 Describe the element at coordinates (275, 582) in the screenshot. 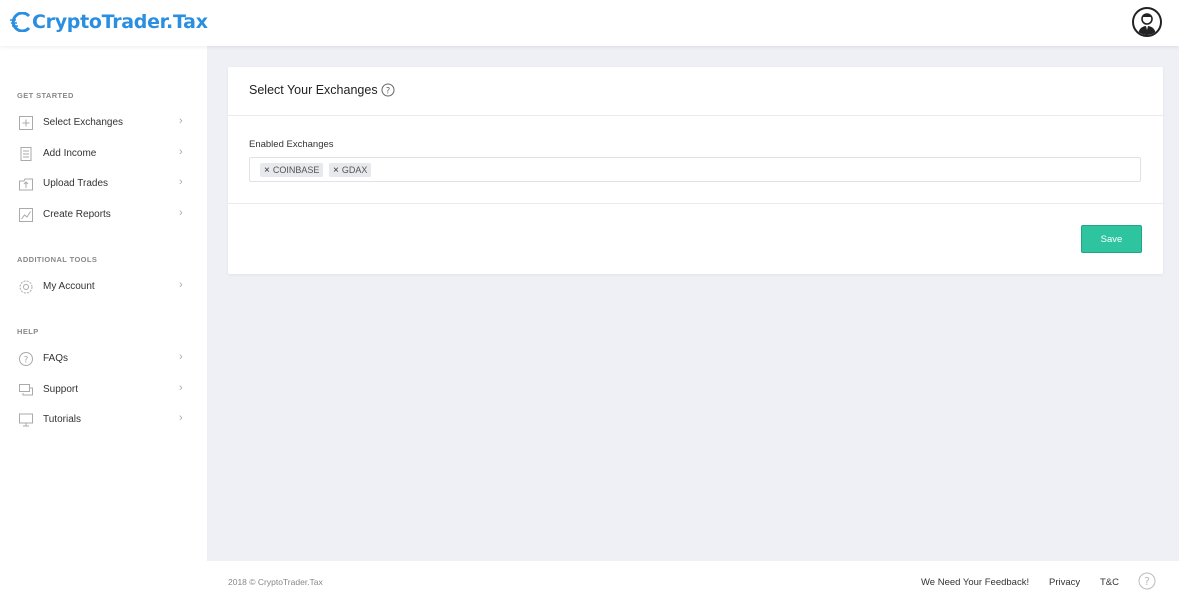

I see `copyright-text: 2018 © CryptoTrader.Tax` at that location.